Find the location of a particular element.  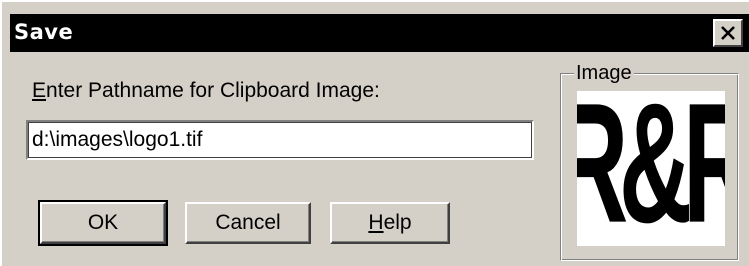

image-preview: R&R is located at coordinates (651, 168).